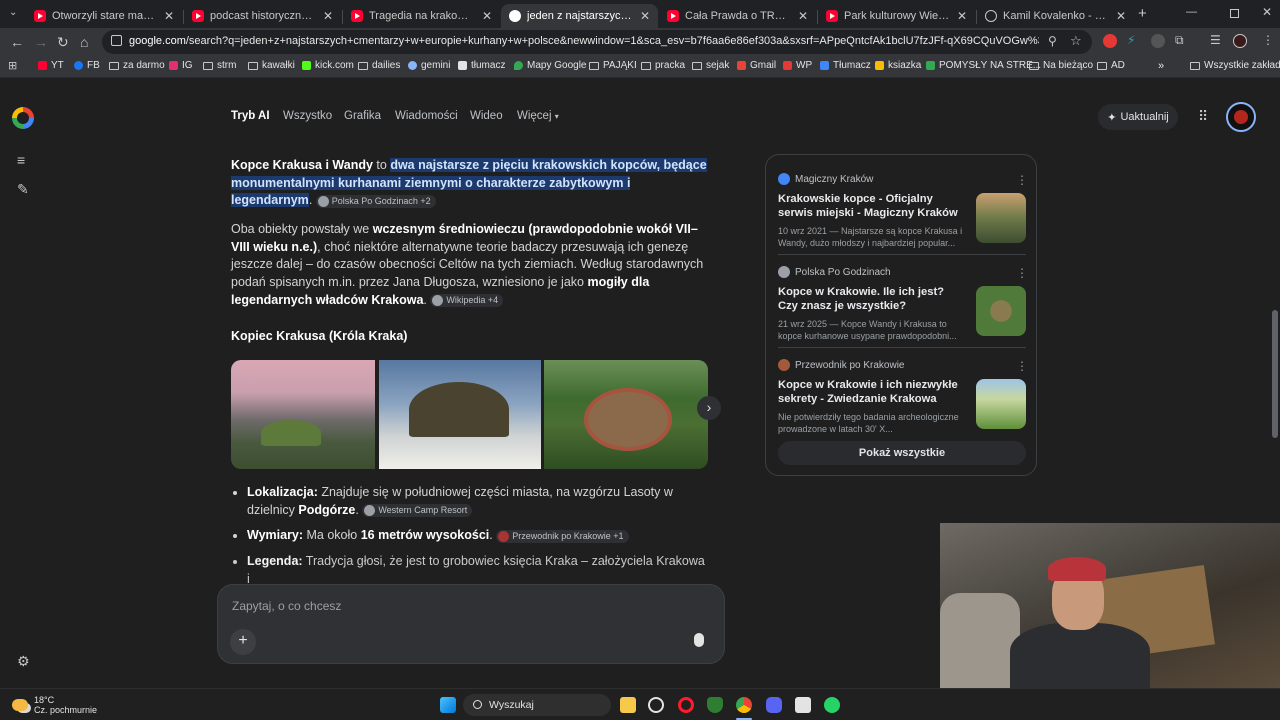 This screenshot has width=1280, height=720. I want to click on file-explorer-icon, so click(628, 705).